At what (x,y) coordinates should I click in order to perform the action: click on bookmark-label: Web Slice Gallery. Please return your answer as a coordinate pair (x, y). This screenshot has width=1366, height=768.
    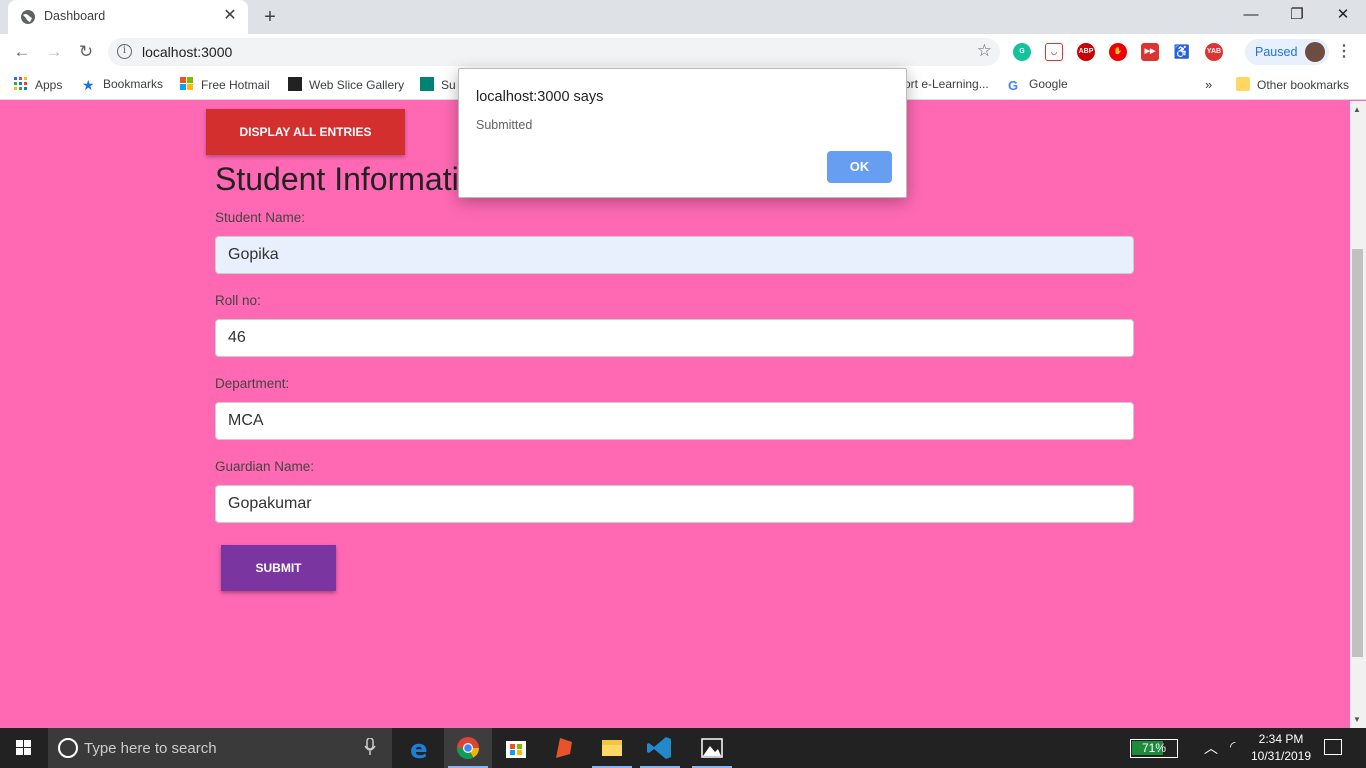
    Looking at the image, I should click on (357, 85).